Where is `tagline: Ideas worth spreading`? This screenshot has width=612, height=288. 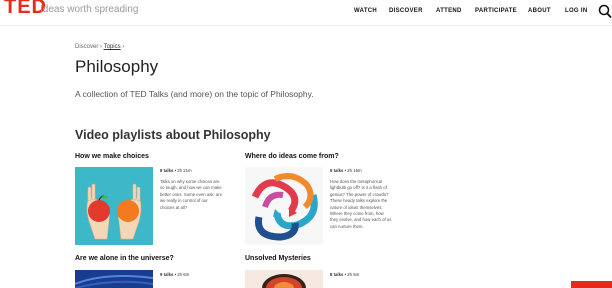
tagline: Ideas worth spreading is located at coordinates (89, 9).